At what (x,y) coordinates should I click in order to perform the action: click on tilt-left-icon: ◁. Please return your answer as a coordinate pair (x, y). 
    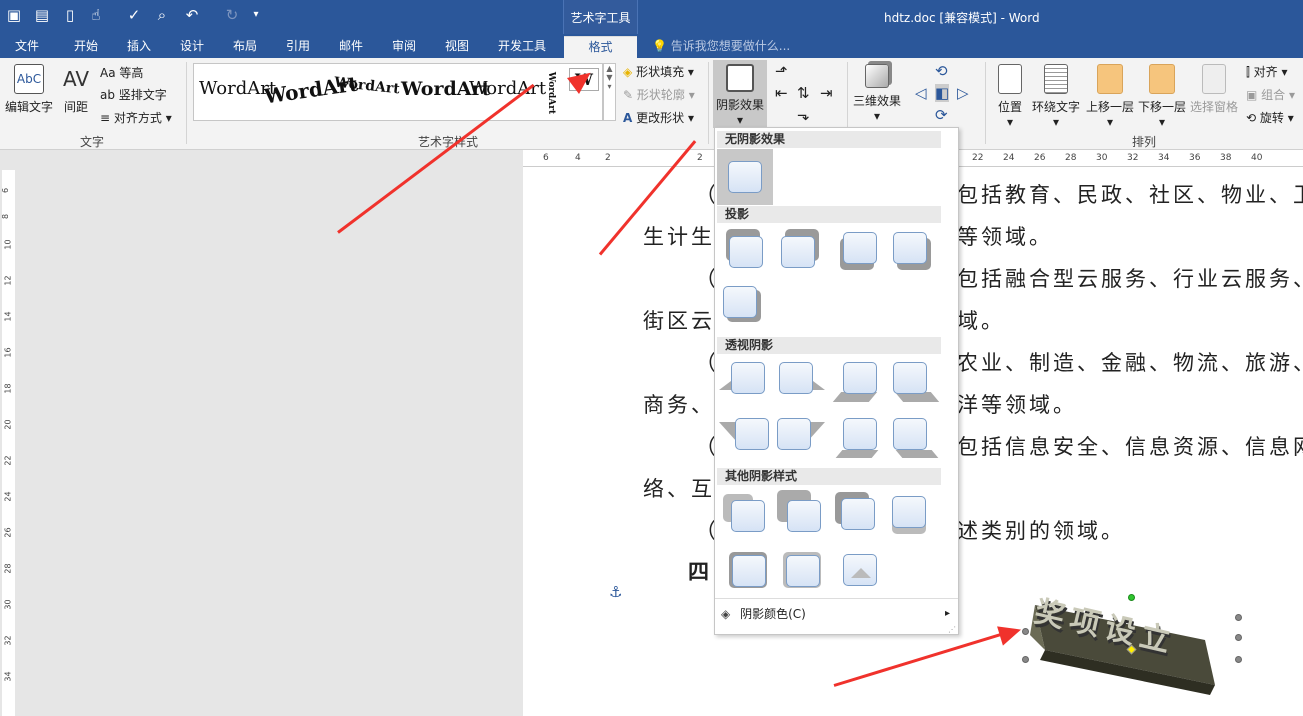
    Looking at the image, I should click on (921, 93).